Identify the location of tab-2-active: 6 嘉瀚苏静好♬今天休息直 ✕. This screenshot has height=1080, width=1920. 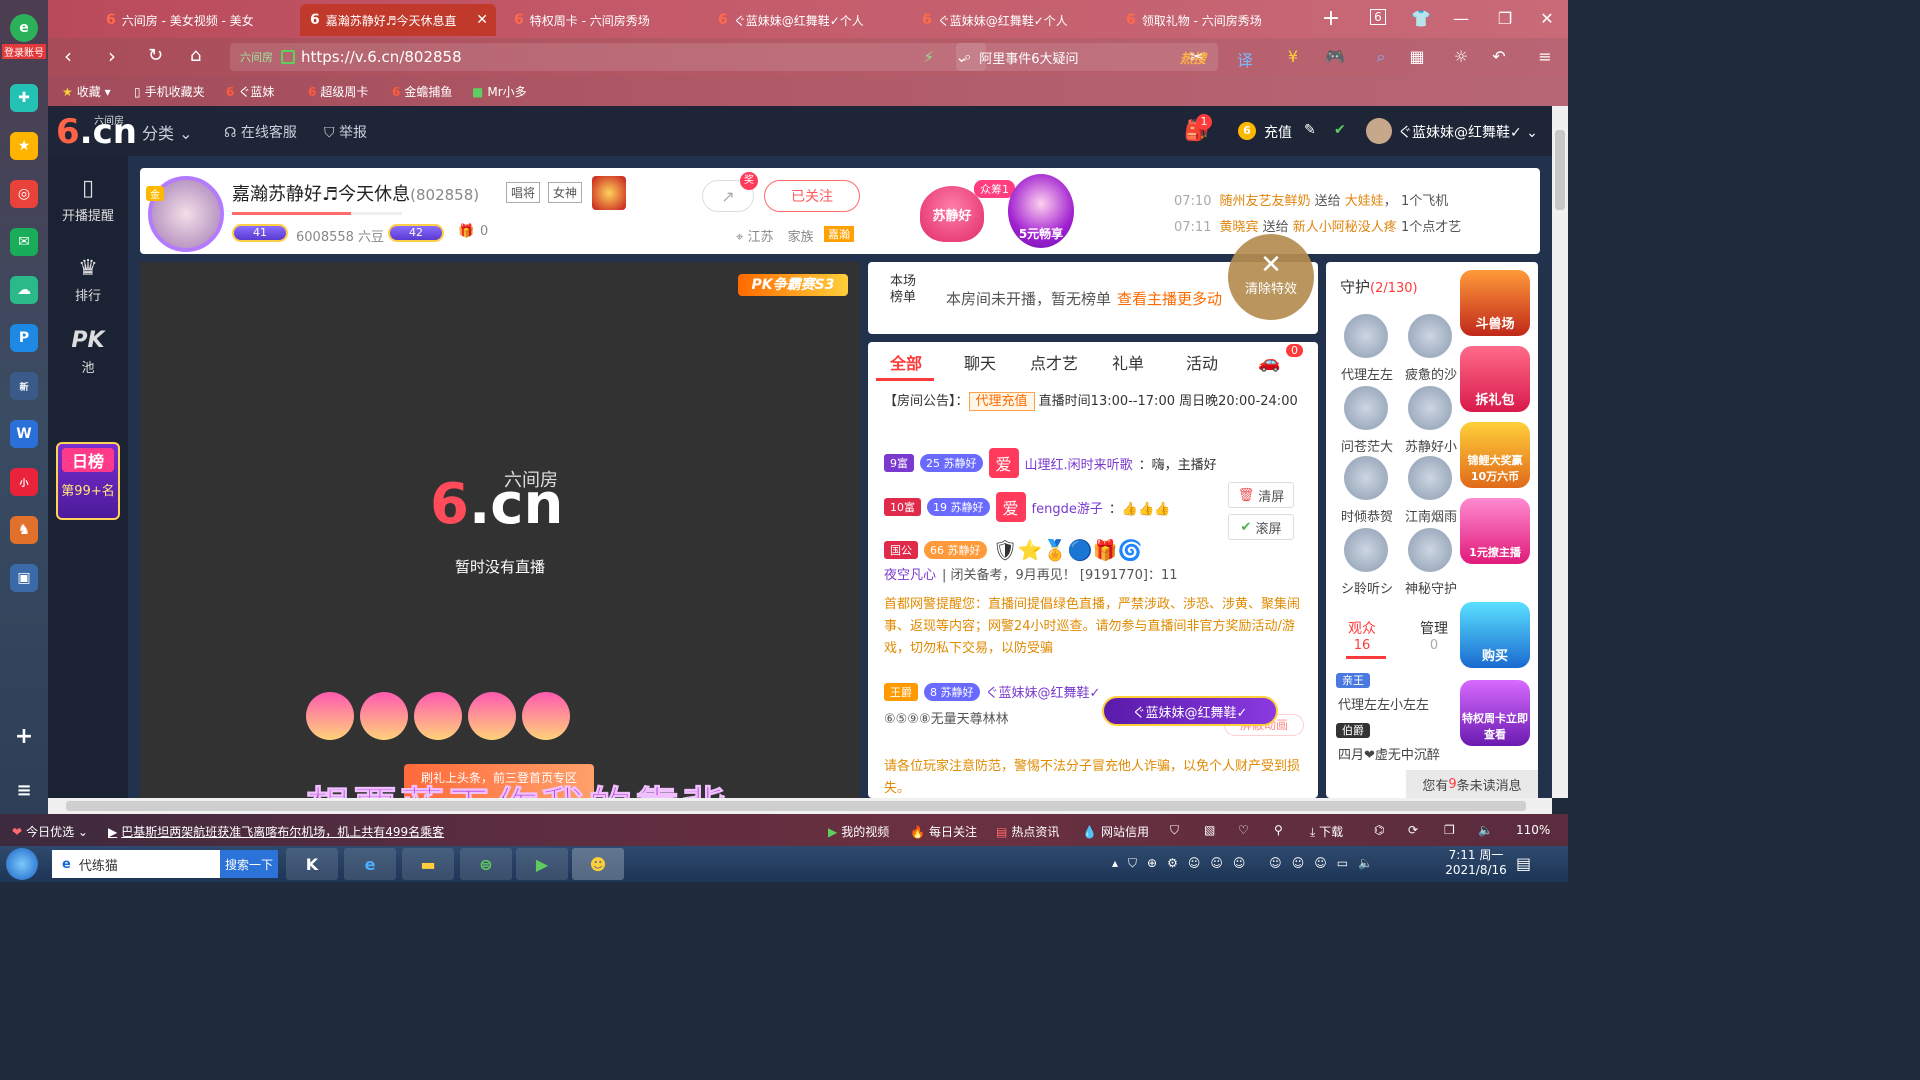
(398, 20).